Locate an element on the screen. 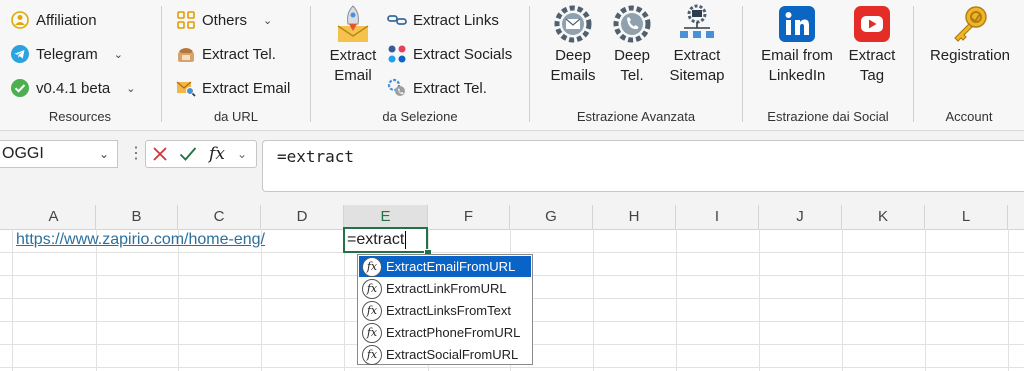  deep-tel-button: Deep Tel. is located at coordinates (632, 45).